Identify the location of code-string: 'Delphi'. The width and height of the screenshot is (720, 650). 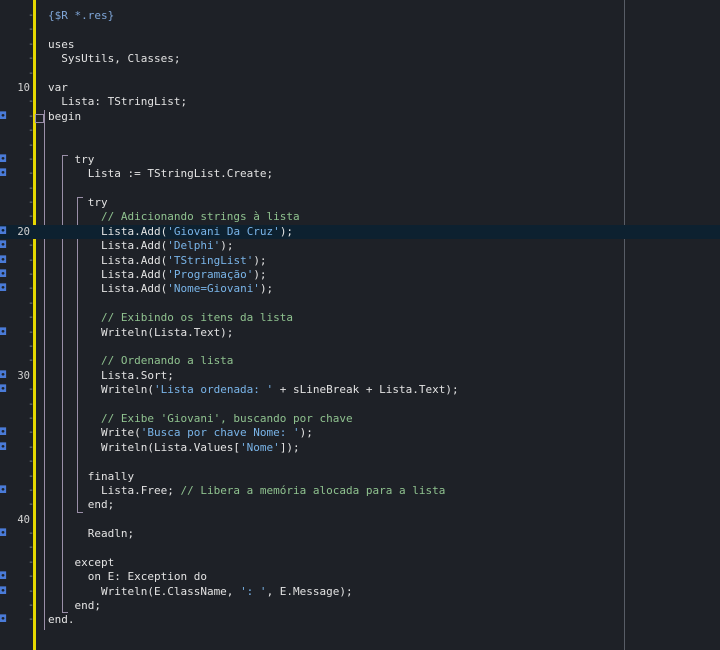
(194, 246).